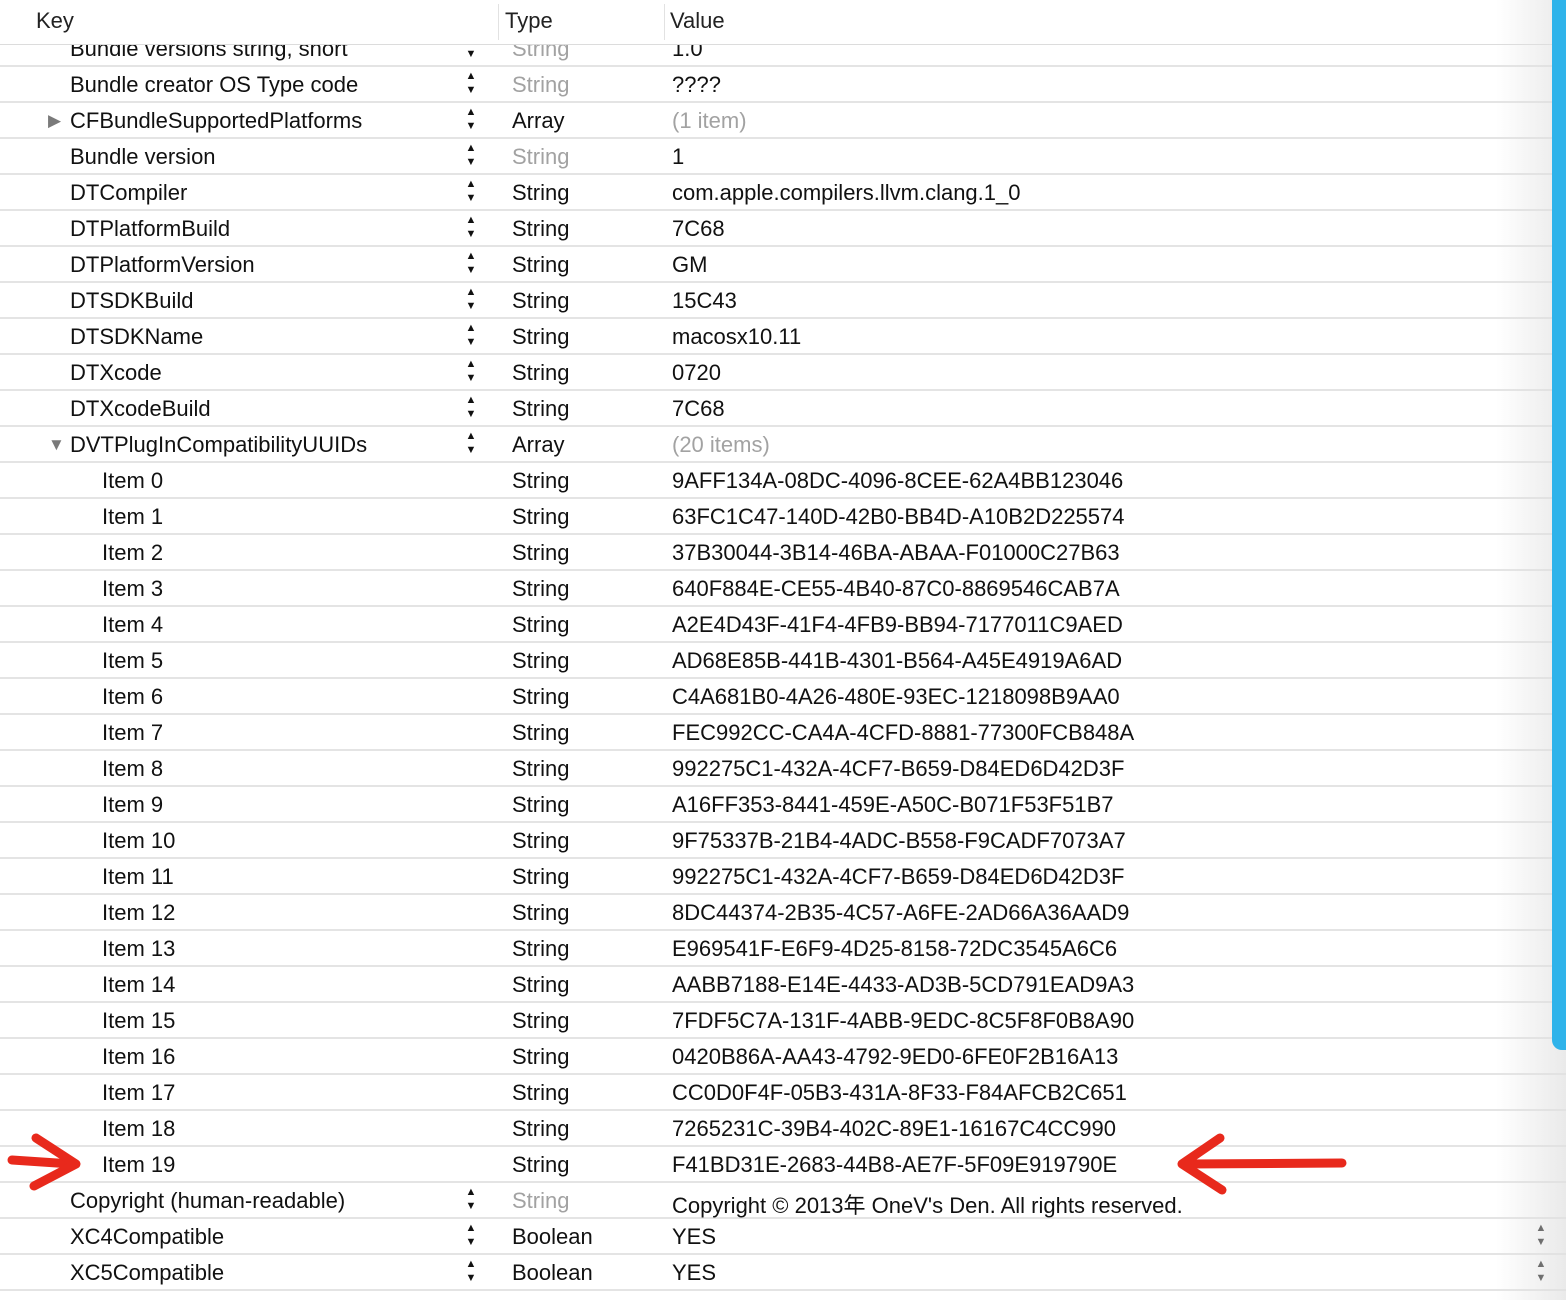  Describe the element at coordinates (138, 877) in the screenshot. I see `row-key: Item 11` at that location.